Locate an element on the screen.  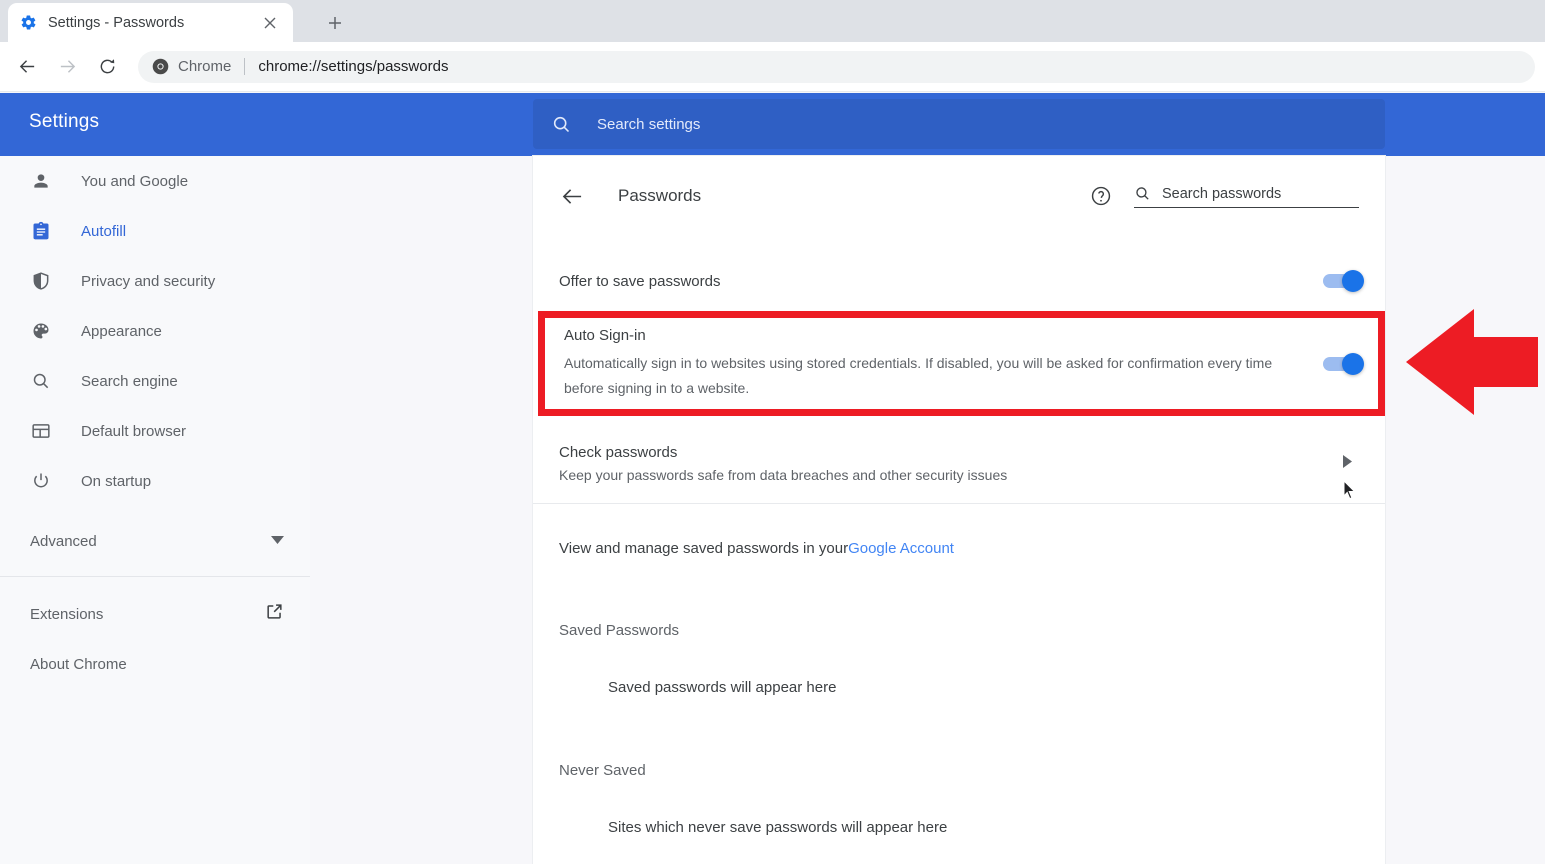
power-icon is located at coordinates (41, 481).